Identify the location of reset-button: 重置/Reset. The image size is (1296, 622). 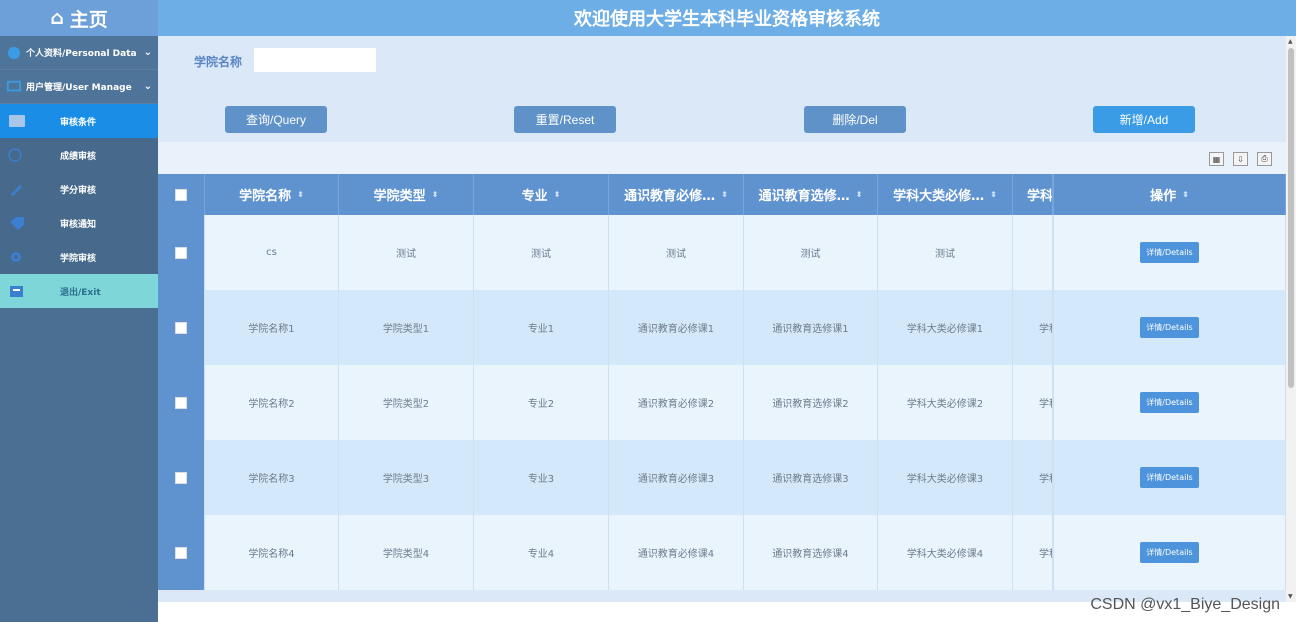
(565, 119).